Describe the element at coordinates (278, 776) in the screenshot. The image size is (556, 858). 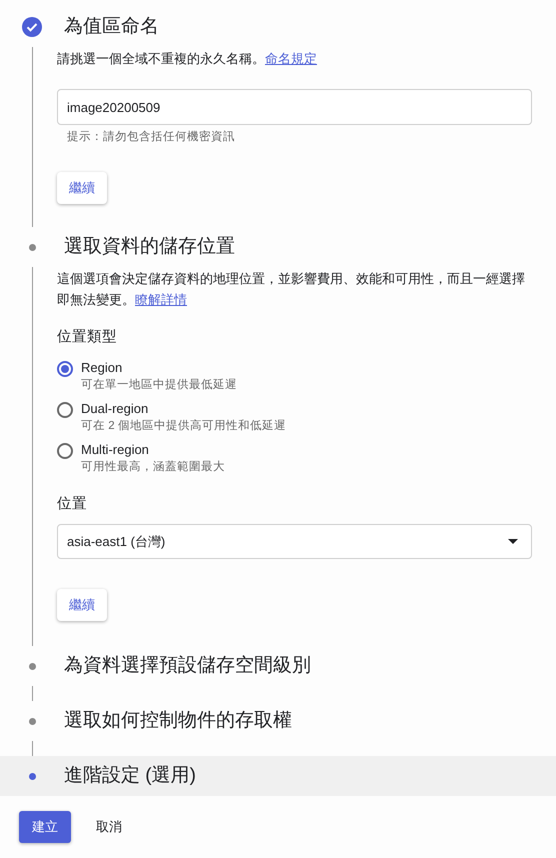
I see `step-header: 進階設定 (選用)` at that location.